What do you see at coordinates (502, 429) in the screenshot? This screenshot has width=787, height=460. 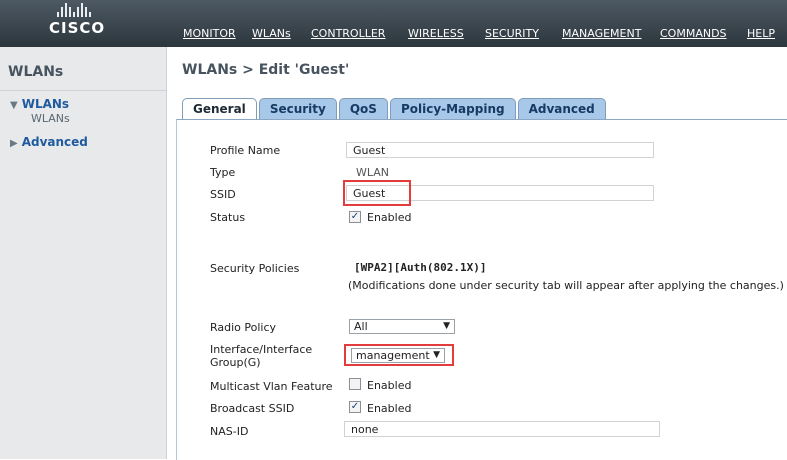 I see `nas-id-field: none` at bounding box center [502, 429].